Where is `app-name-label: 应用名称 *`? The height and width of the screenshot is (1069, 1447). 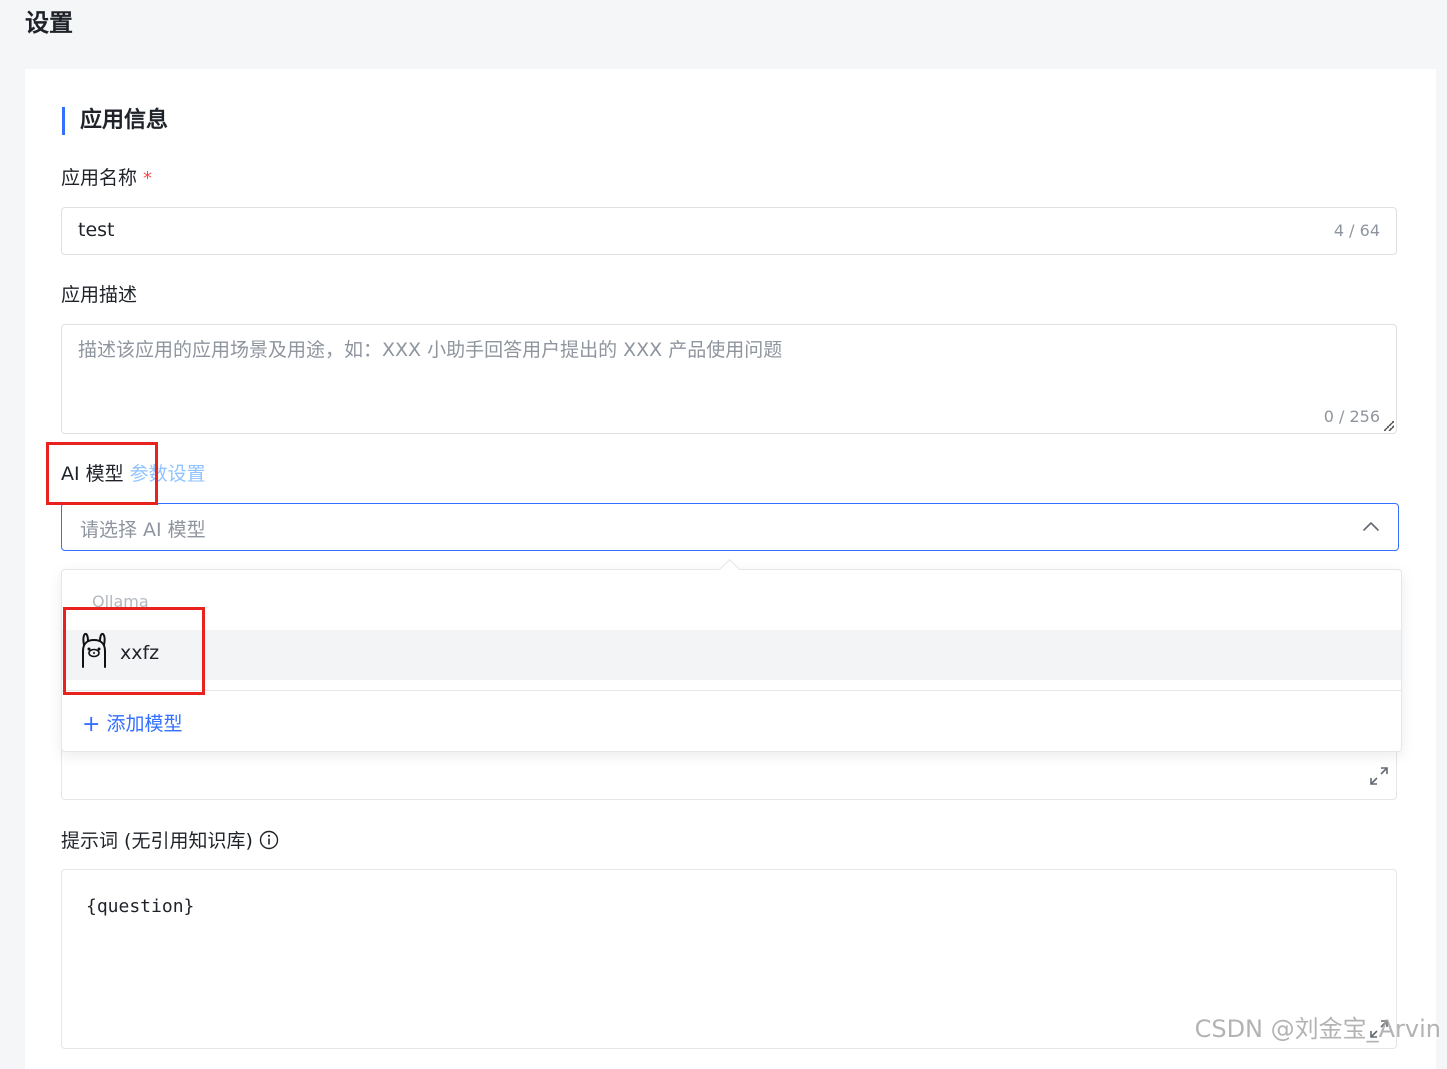 app-name-label: 应用名称 * is located at coordinates (106, 178).